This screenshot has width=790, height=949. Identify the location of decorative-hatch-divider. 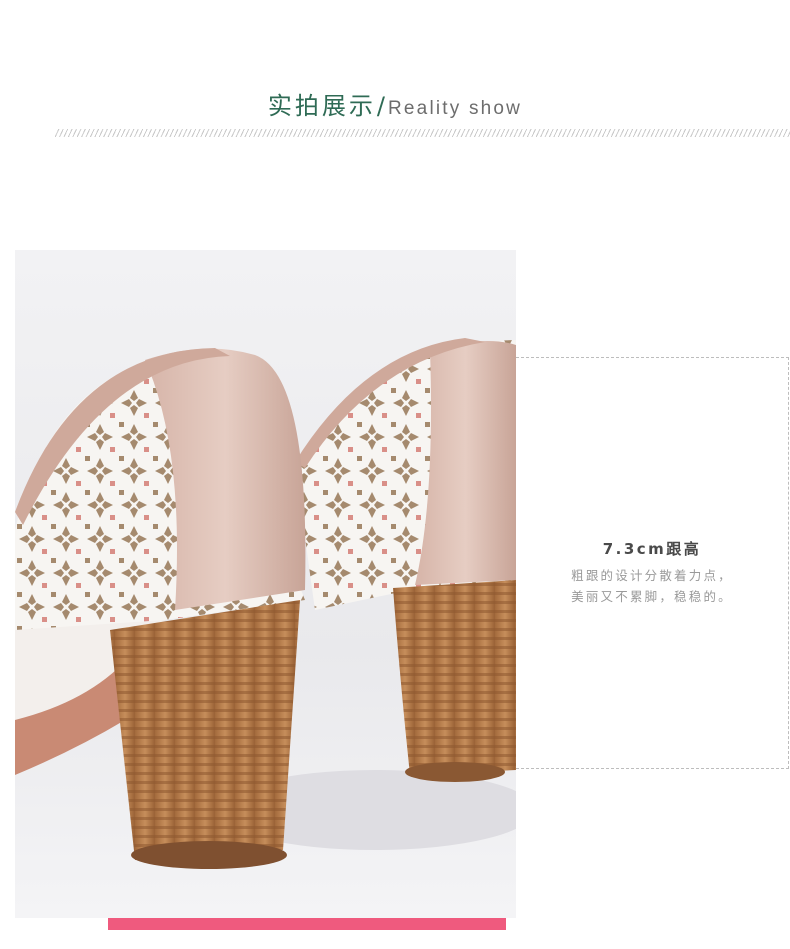
(422, 133).